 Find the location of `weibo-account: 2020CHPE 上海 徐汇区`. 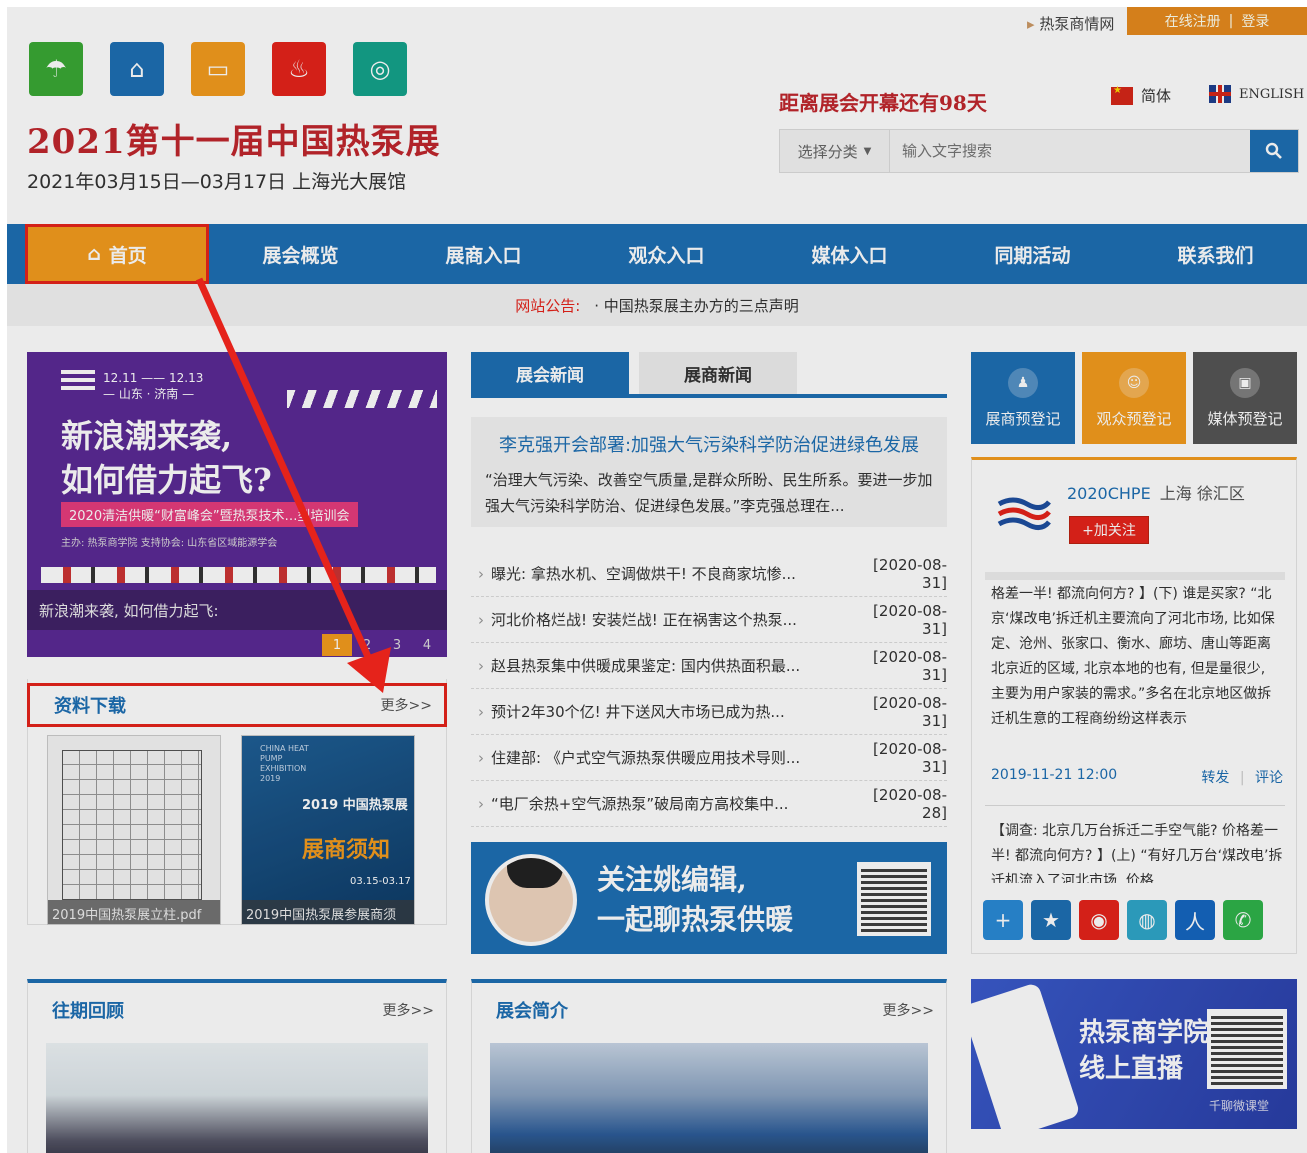

weibo-account: 2020CHPE 上海 徐汇区 is located at coordinates (1156, 492).